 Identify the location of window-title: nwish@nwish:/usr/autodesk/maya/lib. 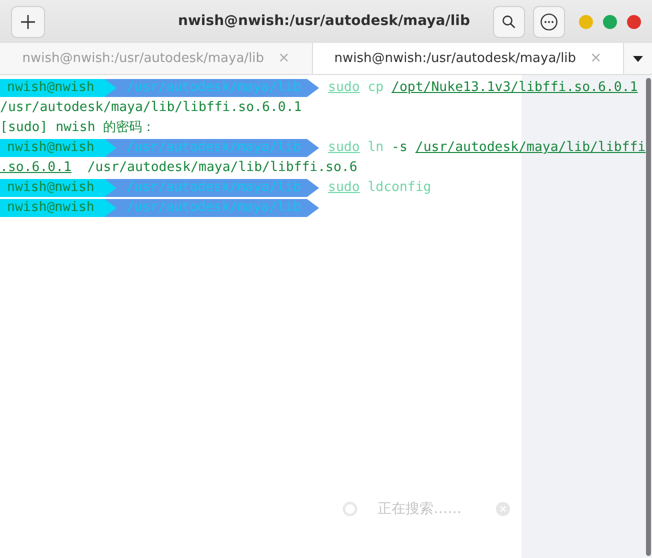
(324, 21).